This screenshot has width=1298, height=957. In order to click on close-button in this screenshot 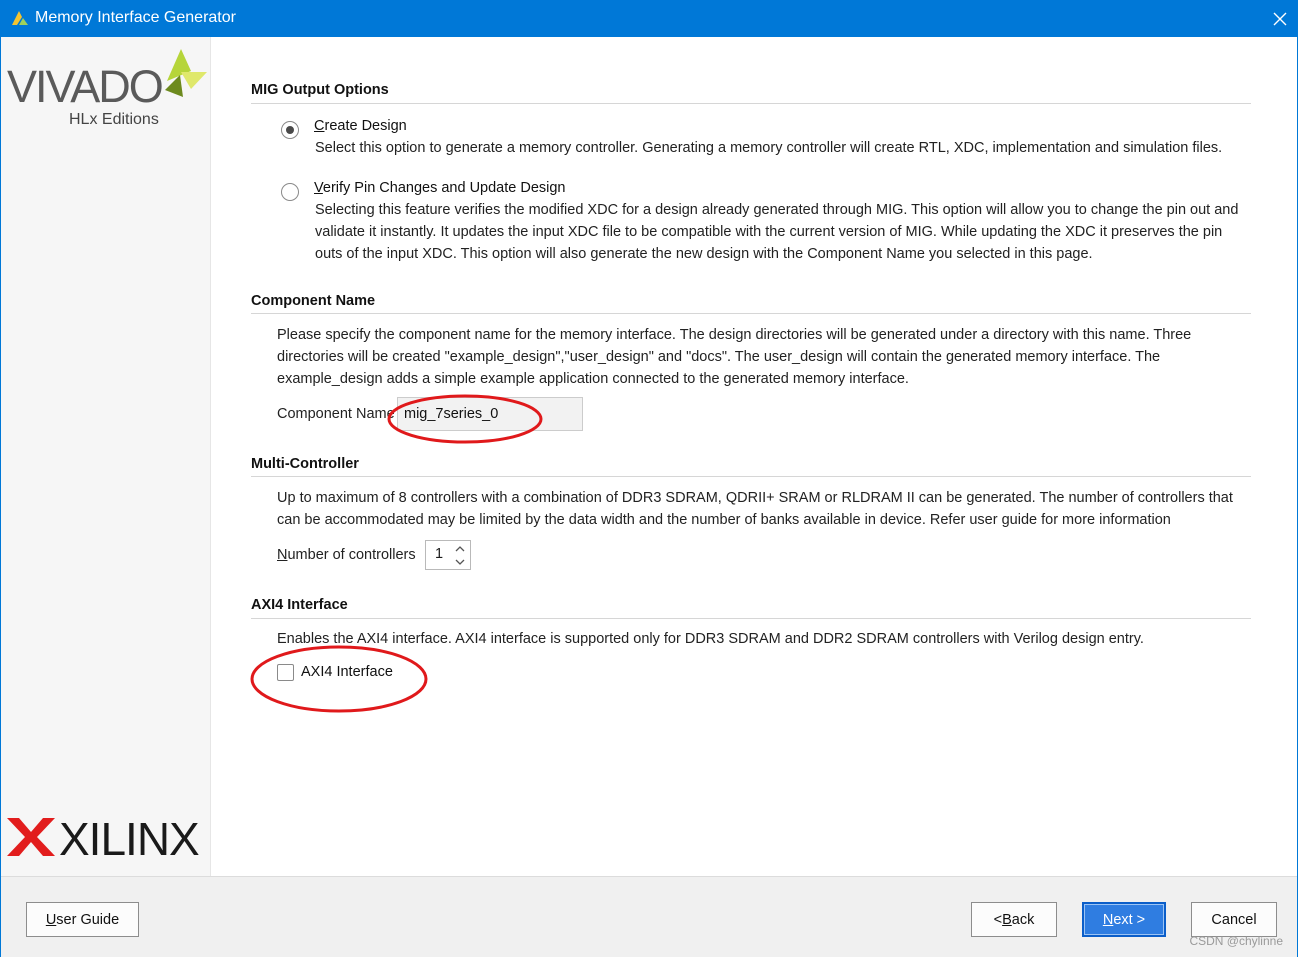, I will do `click(1279, 18)`.